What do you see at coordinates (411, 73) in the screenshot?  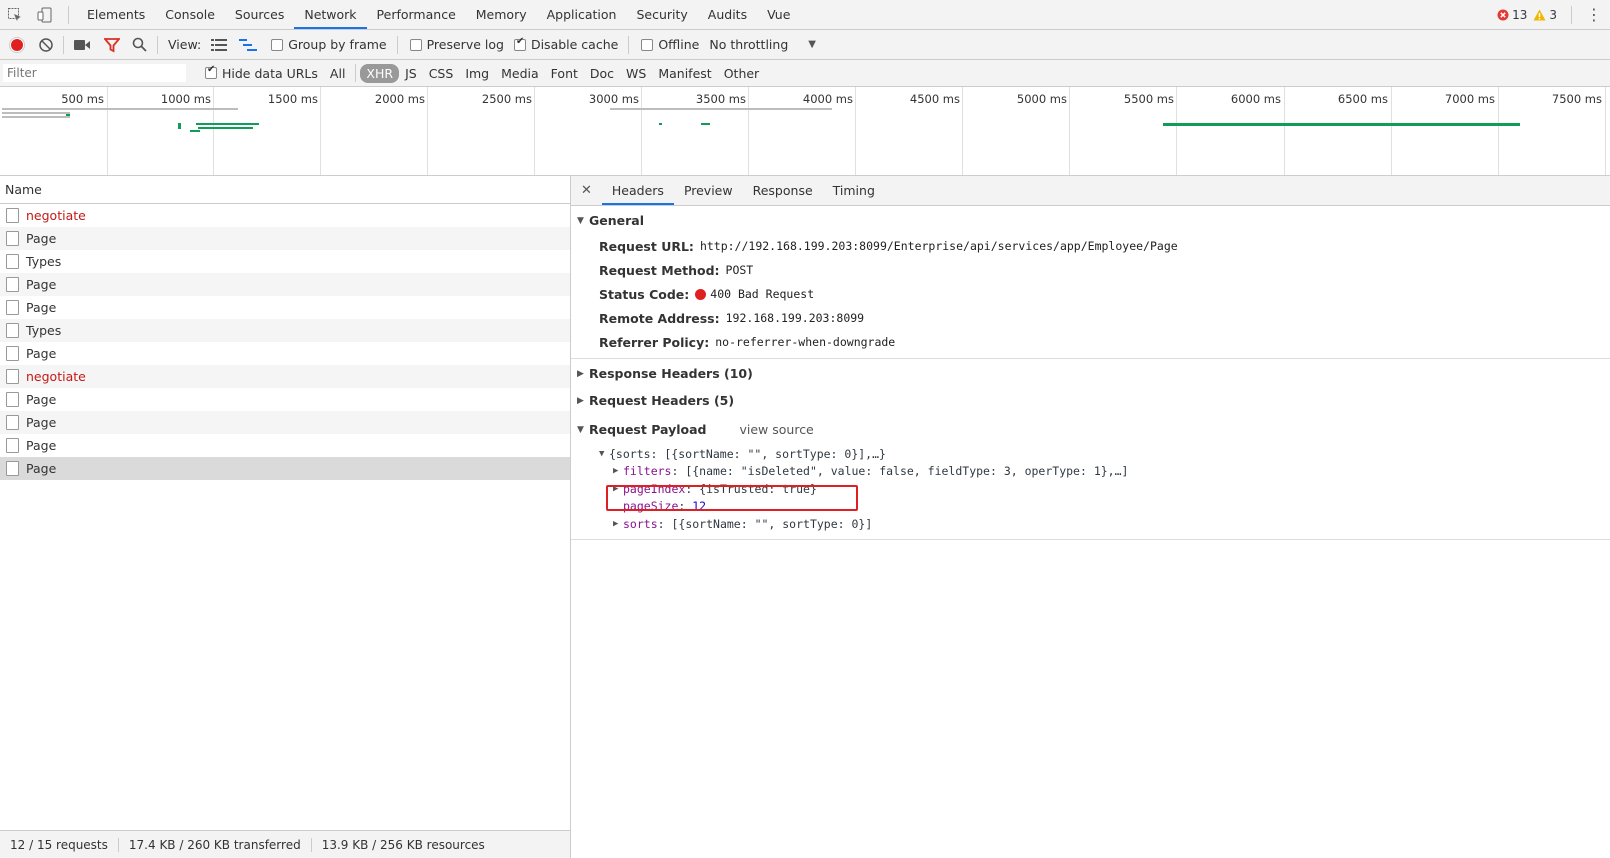 I see `filter-type-js: JS` at bounding box center [411, 73].